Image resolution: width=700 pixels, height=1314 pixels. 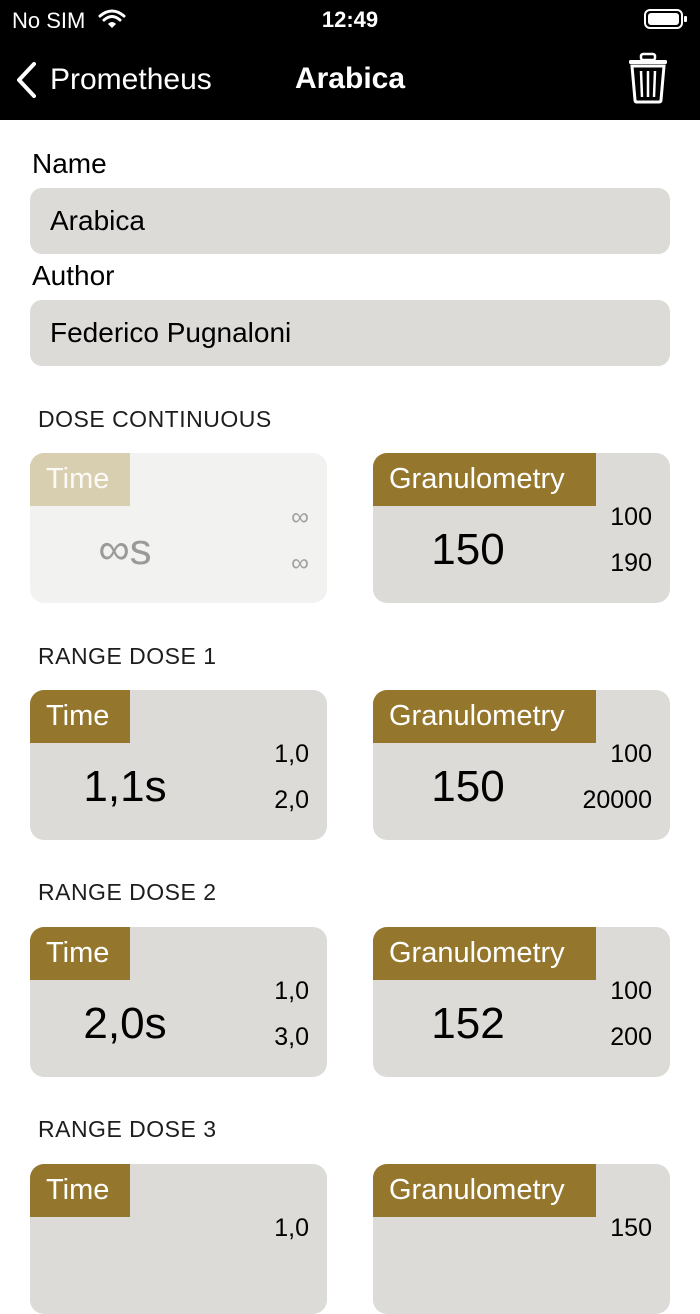 I want to click on granulometry-value: 152, so click(x=468, y=1023).